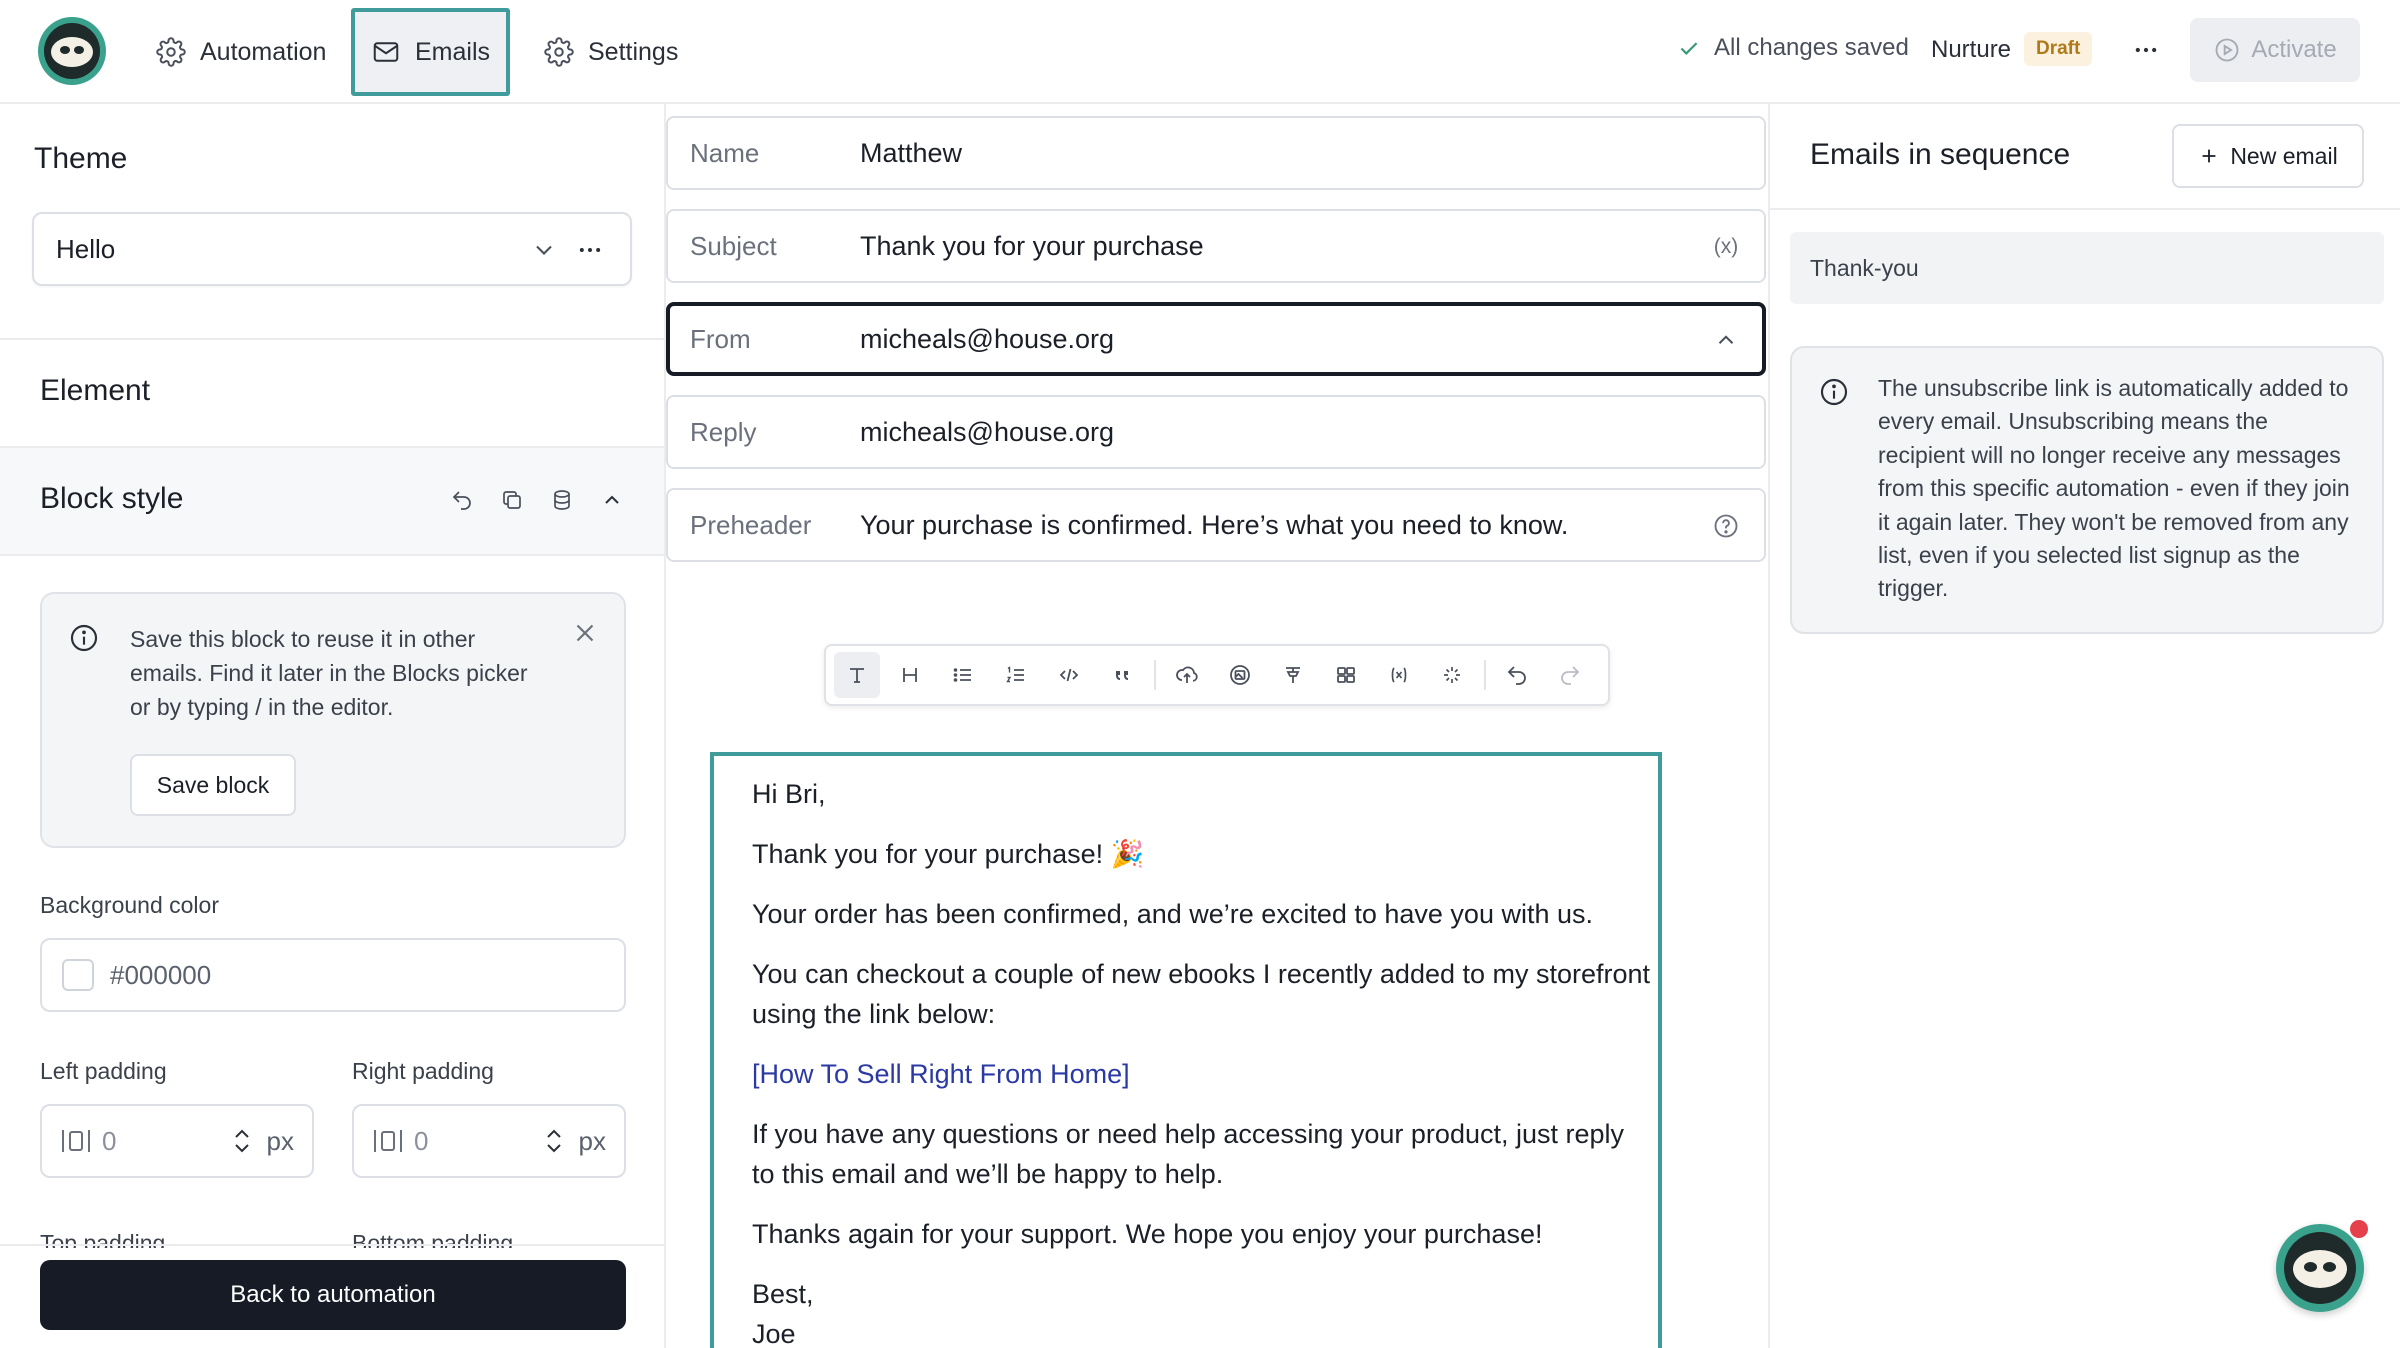  Describe the element at coordinates (911, 152) in the screenshot. I see `name-field-value: Matthew` at that location.